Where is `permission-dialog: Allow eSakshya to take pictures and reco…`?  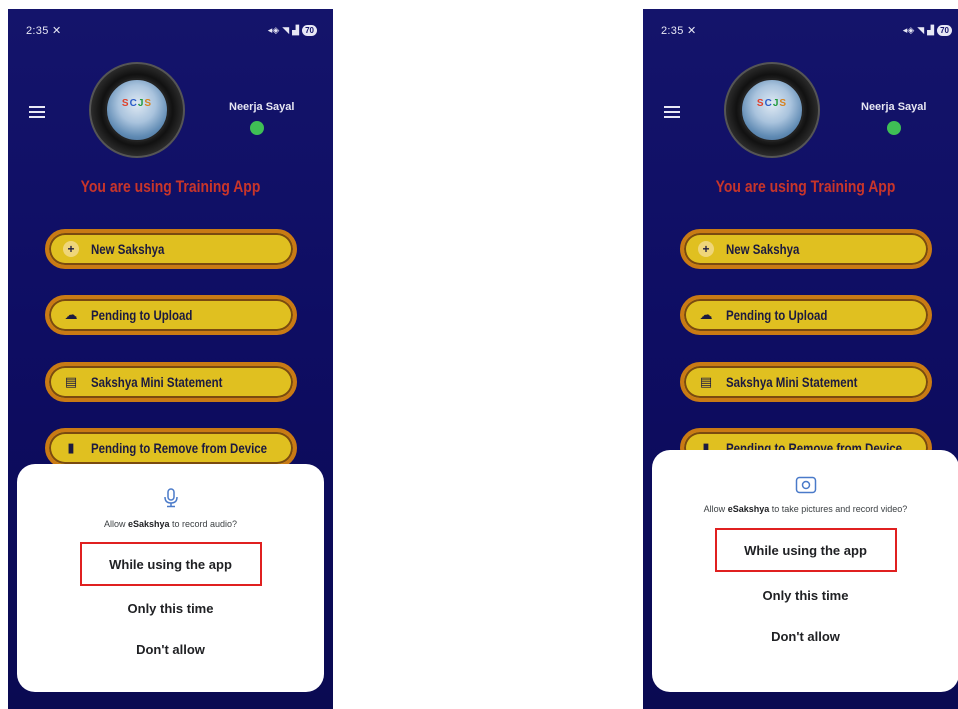
permission-dialog: Allow eSakshya to take pictures and reco… is located at coordinates (805, 571).